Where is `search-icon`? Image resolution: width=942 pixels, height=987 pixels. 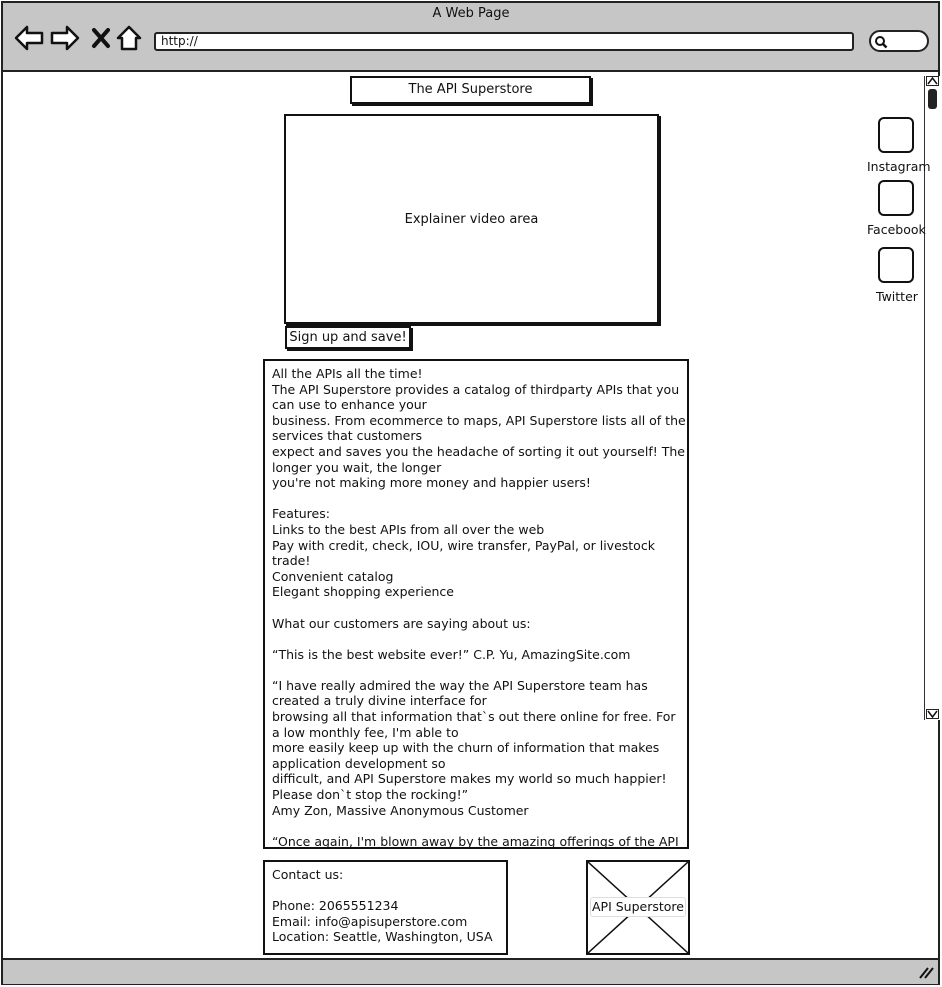
search-icon is located at coordinates (881, 42).